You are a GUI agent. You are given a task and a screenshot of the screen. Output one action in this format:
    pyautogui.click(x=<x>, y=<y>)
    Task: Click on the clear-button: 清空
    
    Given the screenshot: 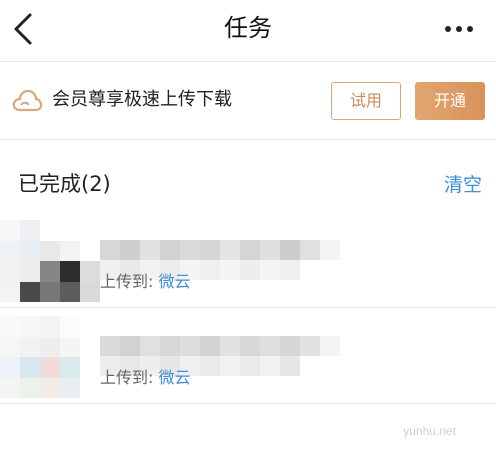 What is the action you would take?
    pyautogui.click(x=463, y=185)
    